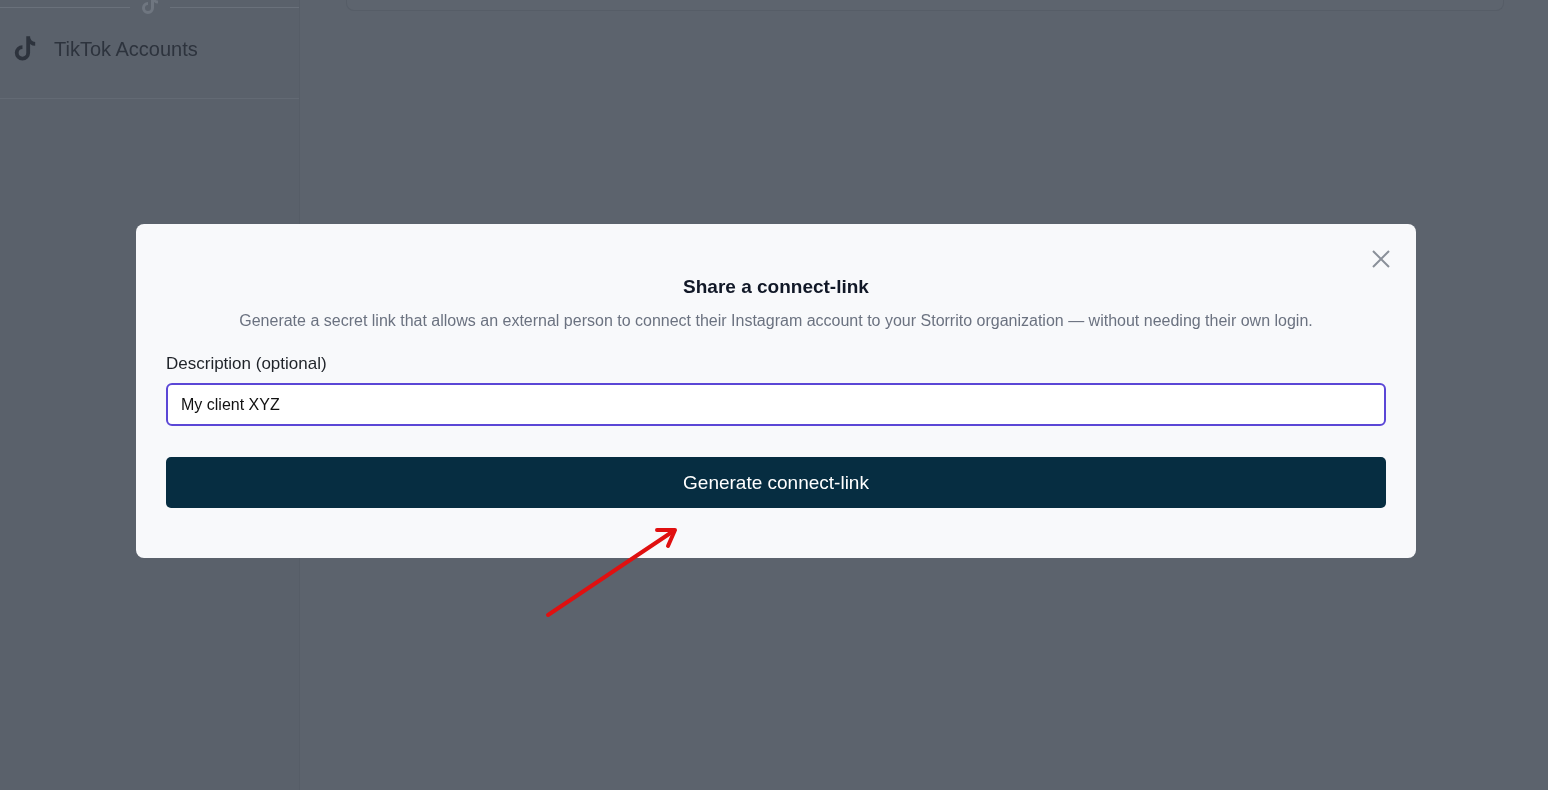 The width and height of the screenshot is (1548, 790). I want to click on dialog-description: Generate a secret link that allows an external person to connect their Instagram account to your Storrito organization — without needing their own login., so click(776, 321).